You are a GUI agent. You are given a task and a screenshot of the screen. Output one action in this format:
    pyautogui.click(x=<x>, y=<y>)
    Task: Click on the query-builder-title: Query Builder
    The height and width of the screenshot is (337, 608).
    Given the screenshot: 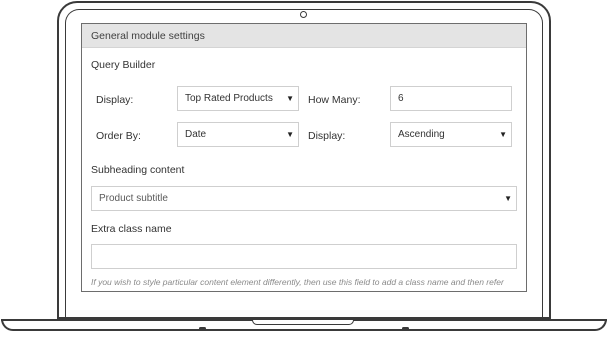 What is the action you would take?
    pyautogui.click(x=123, y=65)
    